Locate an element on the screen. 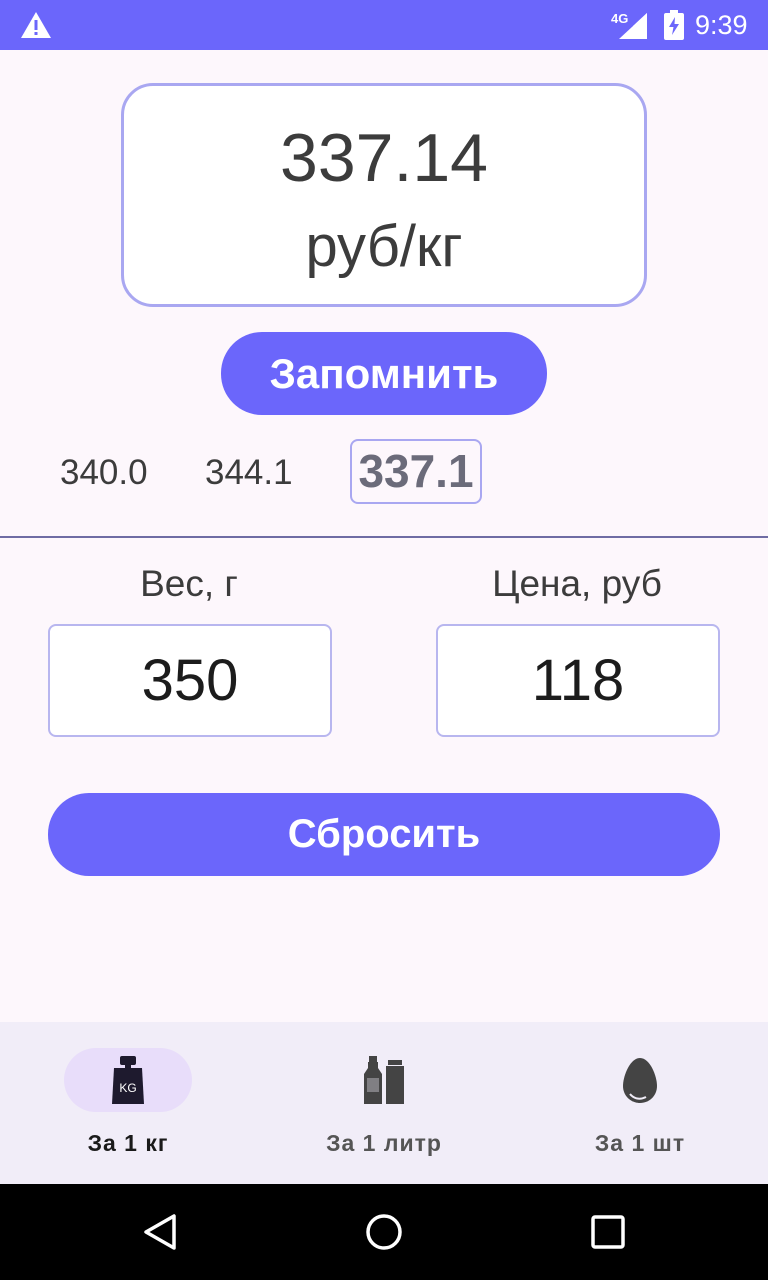 The image size is (768, 1280). battery-charging-icon is located at coordinates (674, 25).